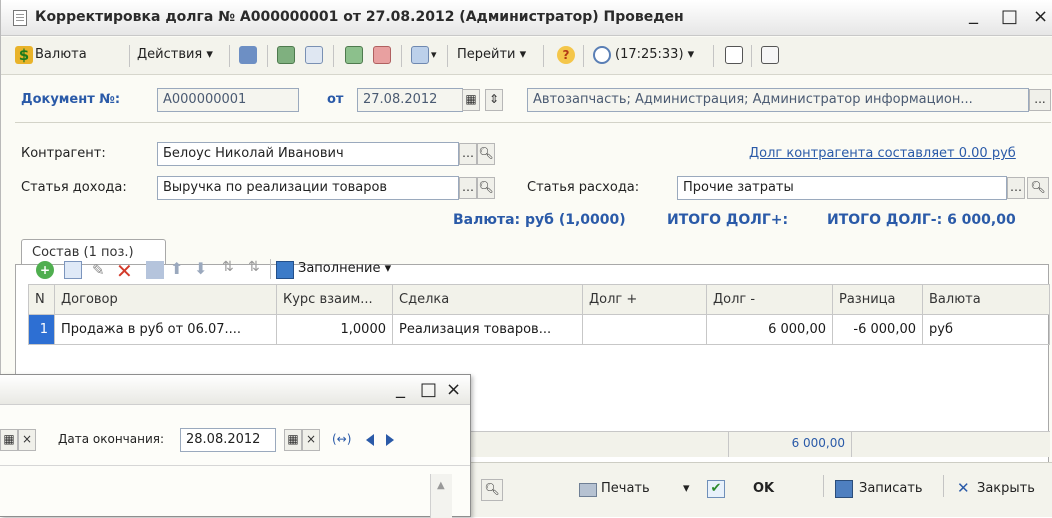  What do you see at coordinates (228, 440) in the screenshot?
I see `end-date-field: 28.08.2012` at bounding box center [228, 440].